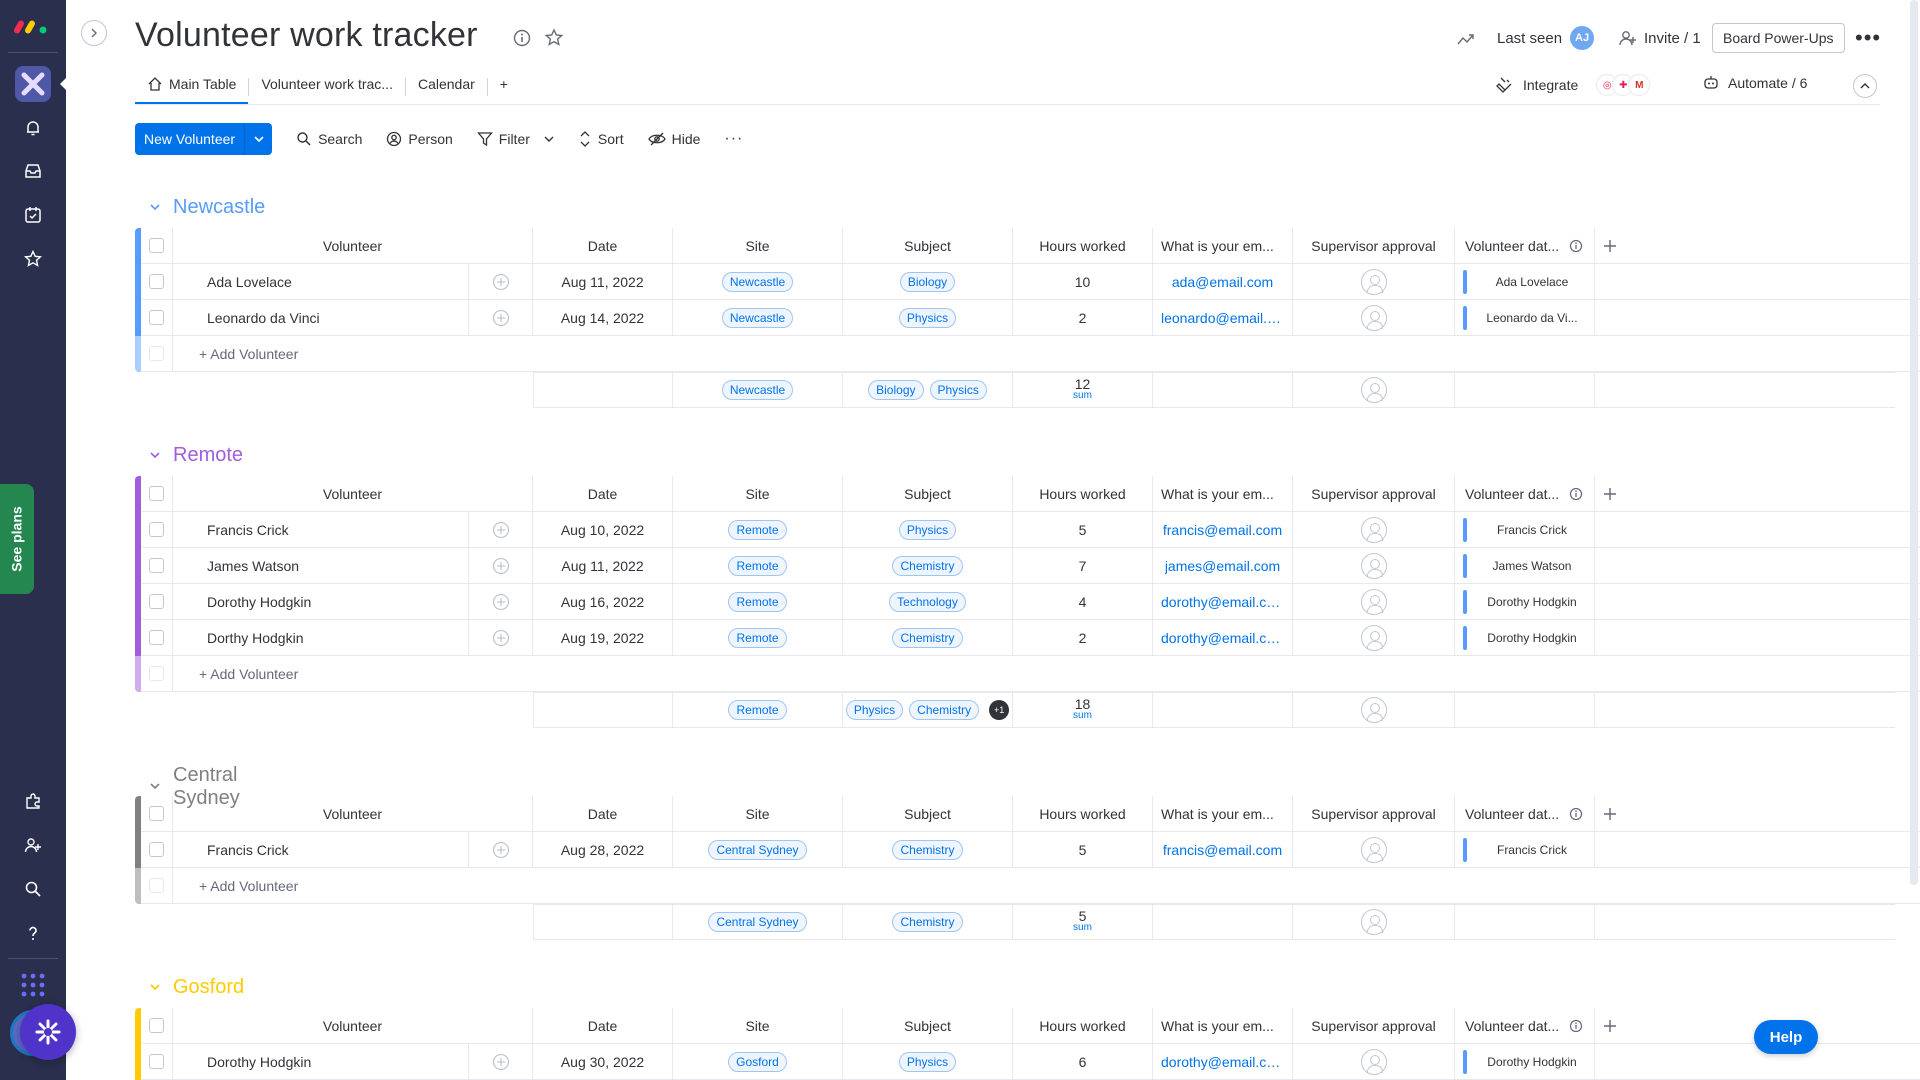  Describe the element at coordinates (1083, 318) in the screenshot. I see `hours-cell: 2` at that location.